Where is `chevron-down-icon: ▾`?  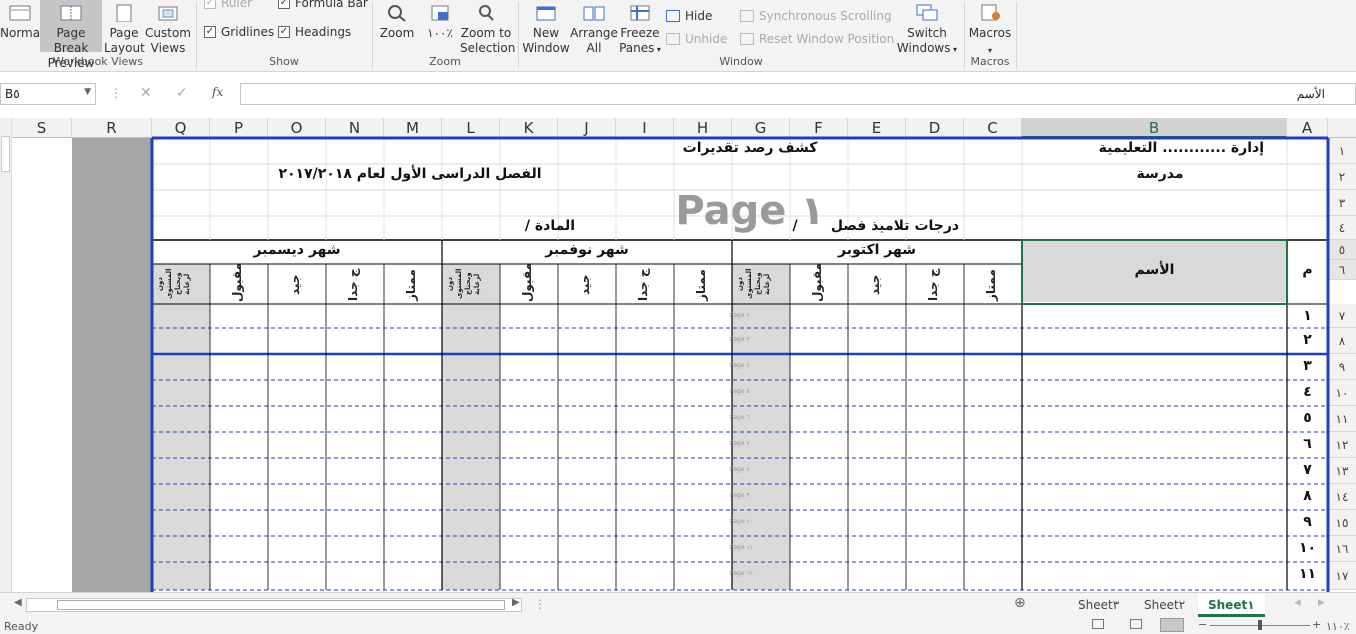 chevron-down-icon: ▾ is located at coordinates (989, 50).